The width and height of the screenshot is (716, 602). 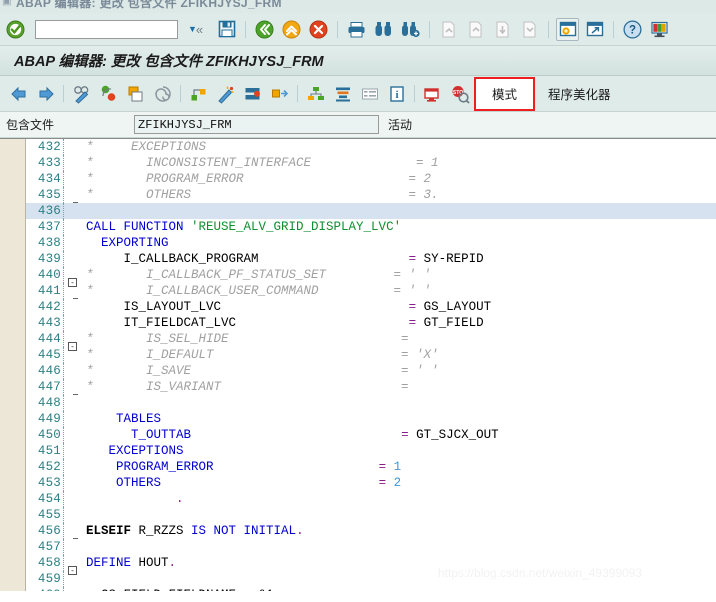 What do you see at coordinates (371, 499) in the screenshot?
I see `code-line: 454 .` at bounding box center [371, 499].